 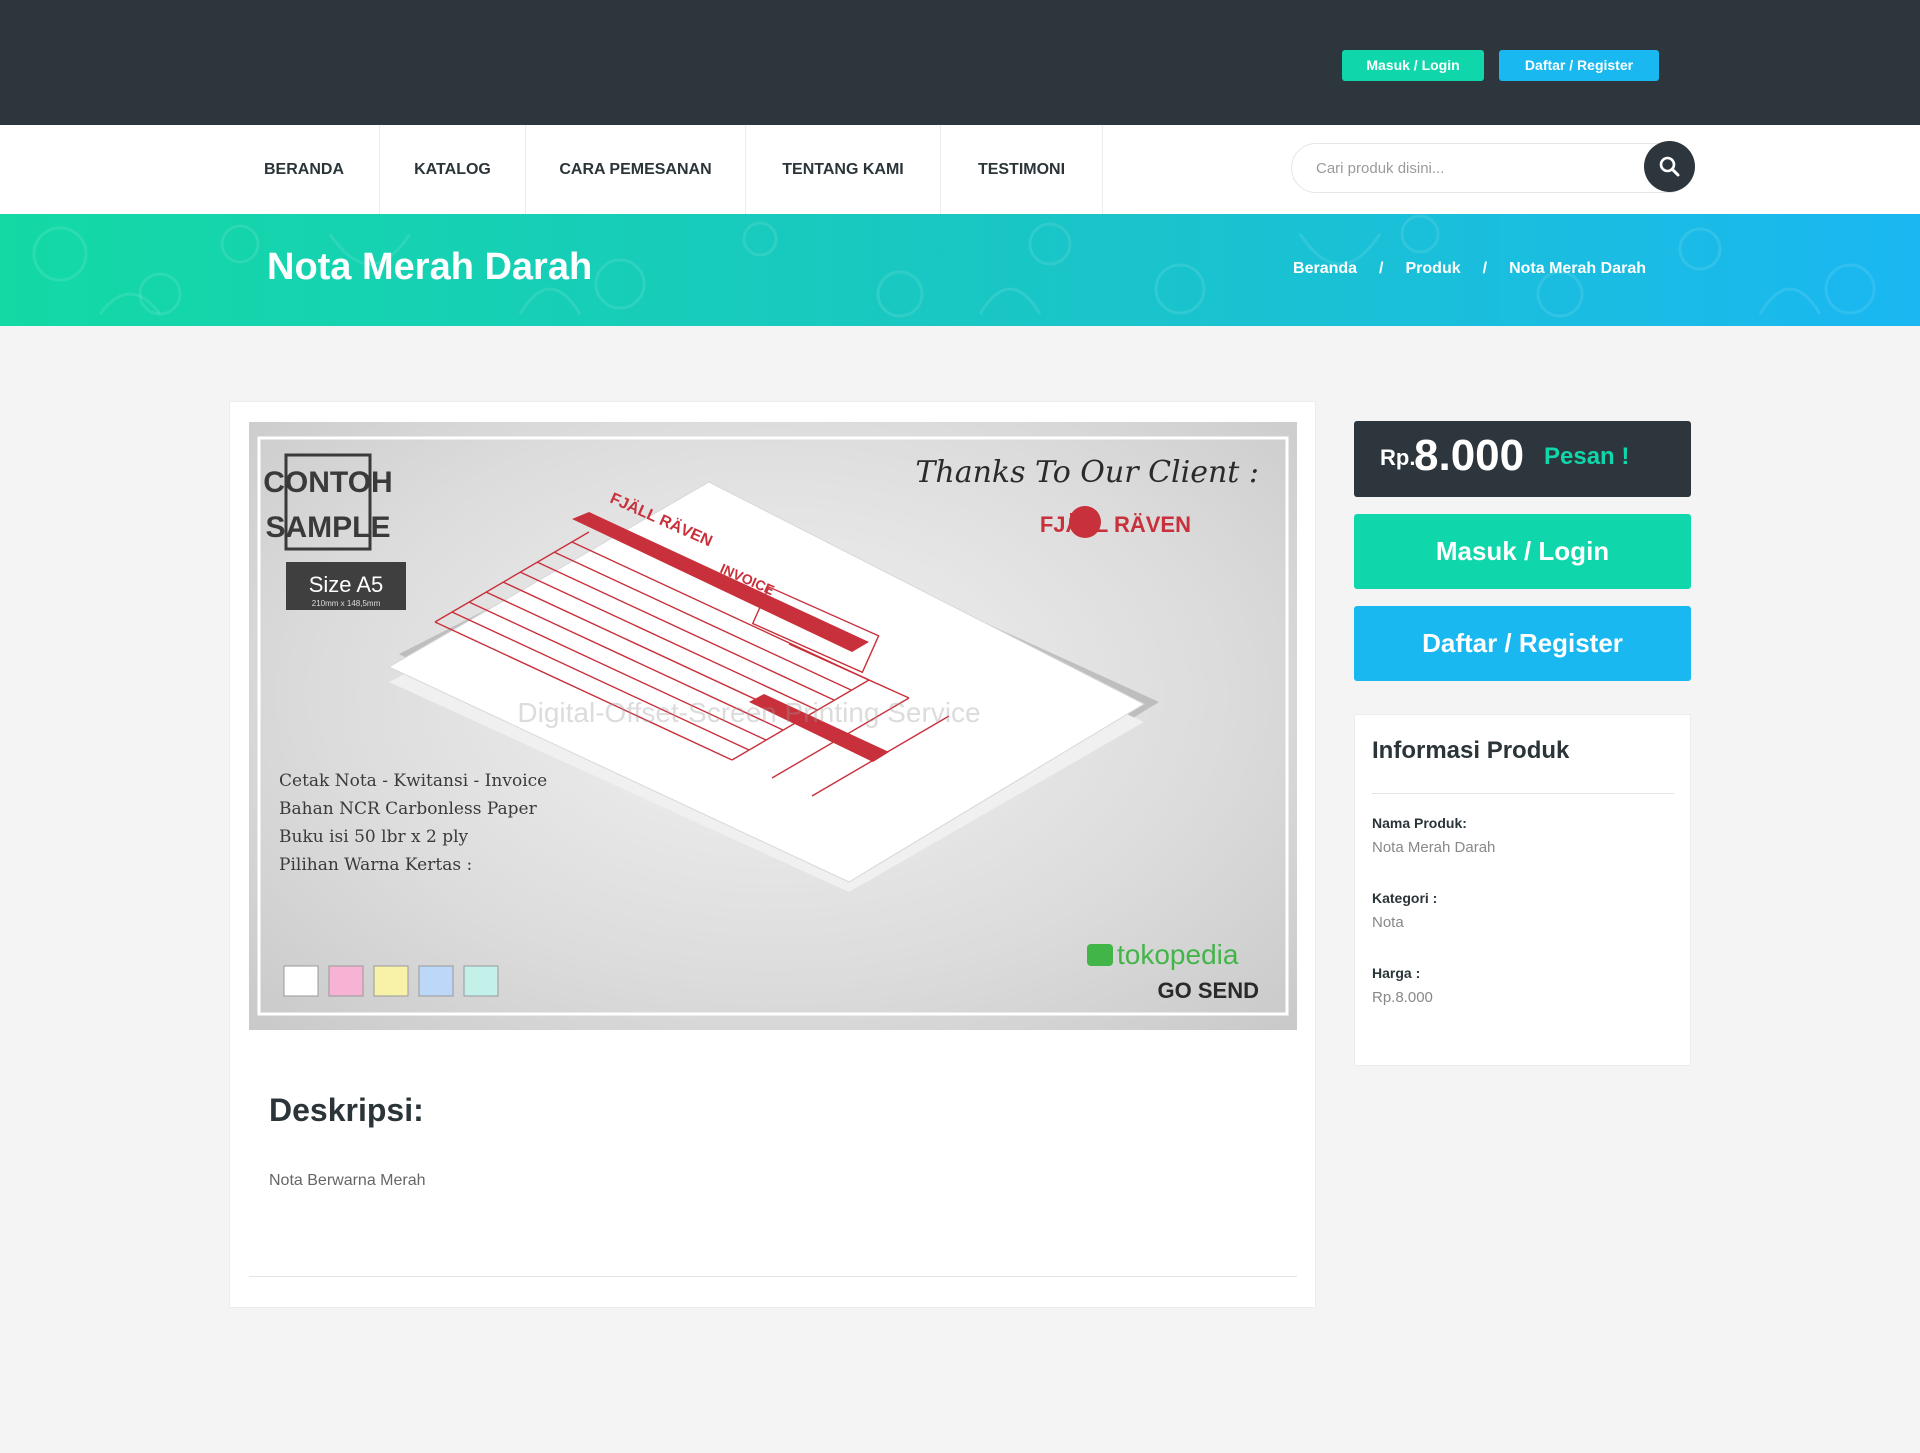 What do you see at coordinates (1398, 457) in the screenshot?
I see `price-currency: Rp.` at bounding box center [1398, 457].